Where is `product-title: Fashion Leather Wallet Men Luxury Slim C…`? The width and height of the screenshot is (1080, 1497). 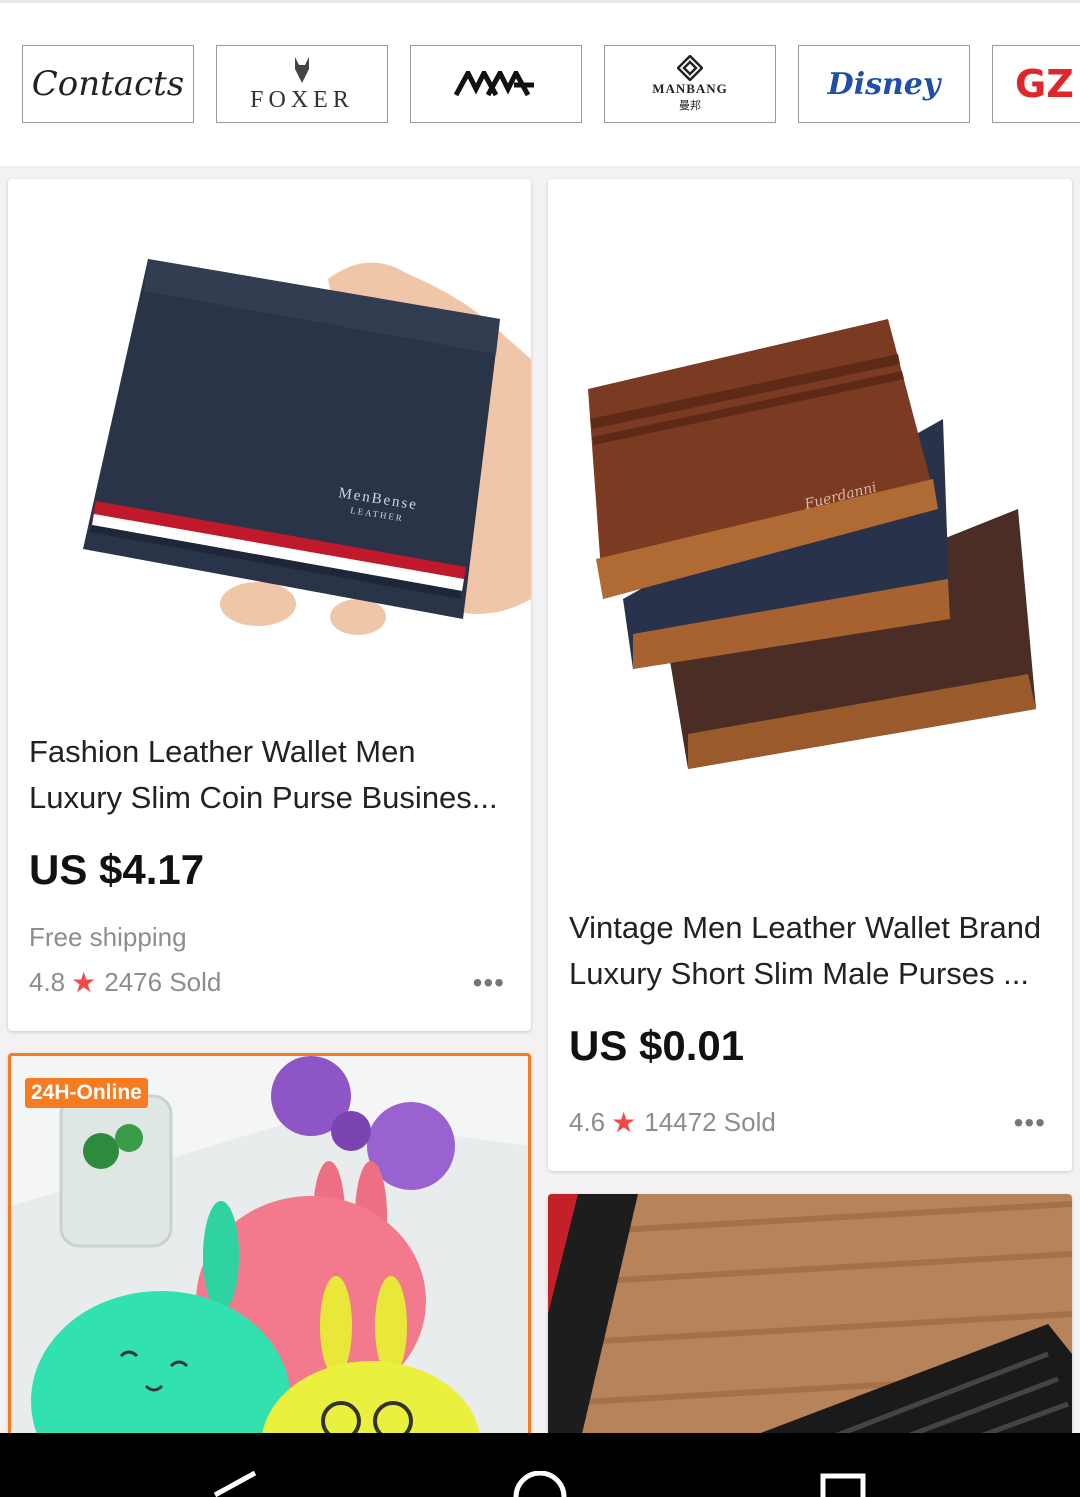 product-title: Fashion Leather Wallet Men Luxury Slim C… is located at coordinates (263, 774).